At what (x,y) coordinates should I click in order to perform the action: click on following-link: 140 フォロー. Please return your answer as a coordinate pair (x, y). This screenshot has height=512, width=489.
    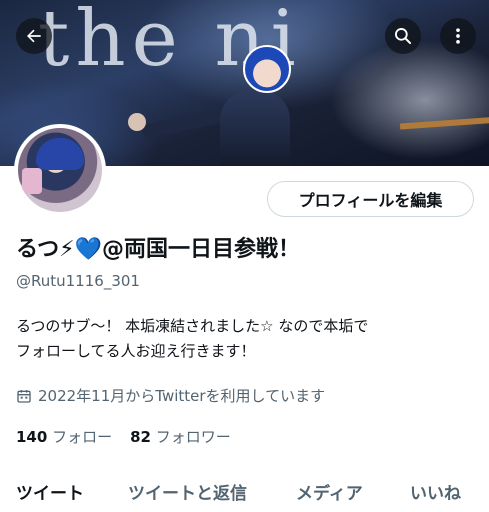
    Looking at the image, I should click on (64, 436).